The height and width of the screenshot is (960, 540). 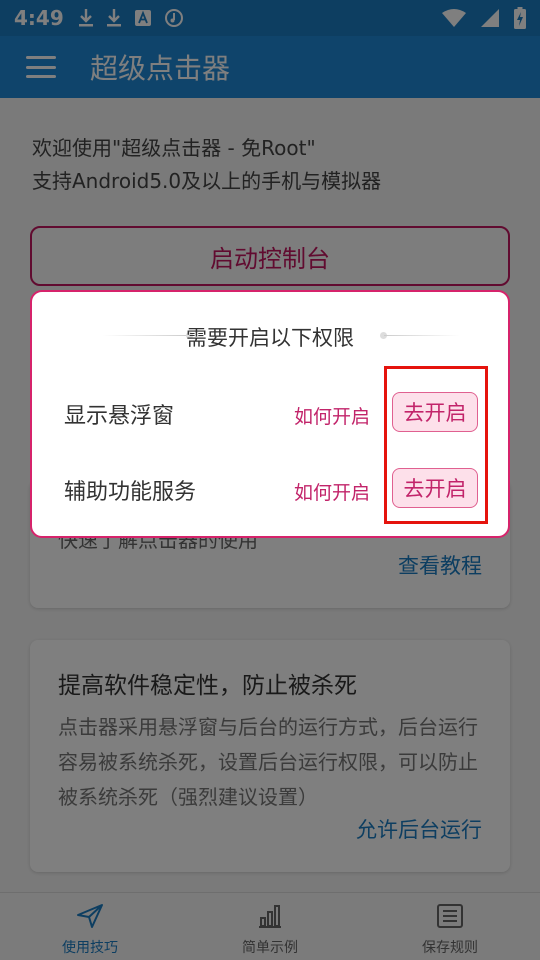 I want to click on permission-overlay-label: 显示悬浮窗, so click(x=119, y=416).